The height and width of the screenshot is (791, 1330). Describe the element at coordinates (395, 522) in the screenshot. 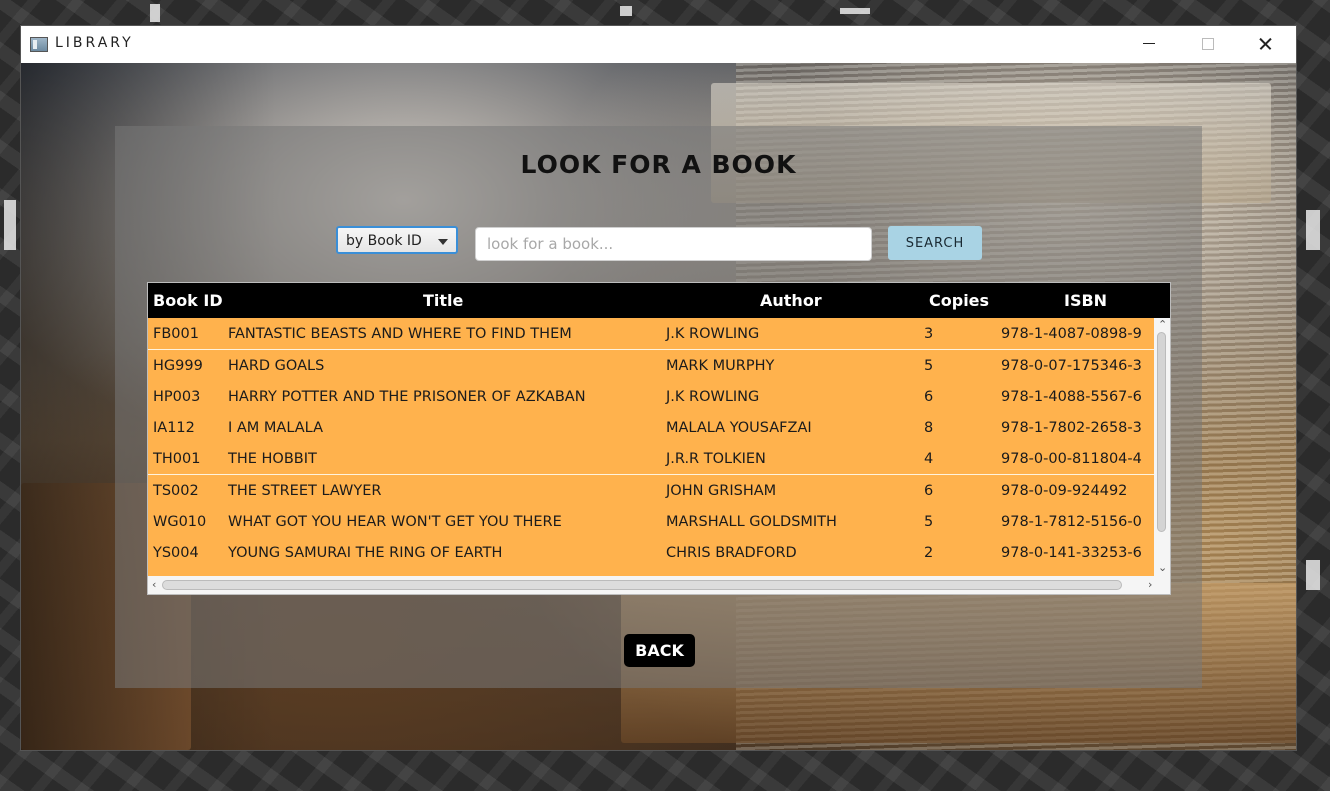

I see `cell-title: WHAT GOT YOU HEAR WON'T GET YOU THERE` at that location.